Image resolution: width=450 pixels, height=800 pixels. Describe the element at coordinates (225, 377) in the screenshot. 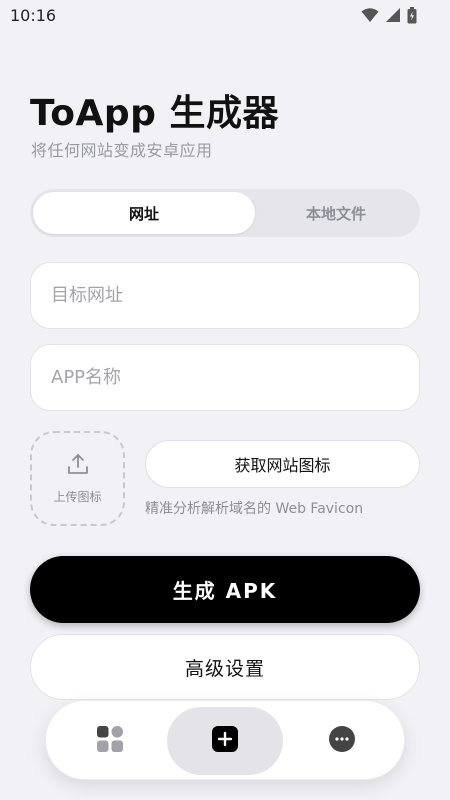

I see `app-name-input` at that location.